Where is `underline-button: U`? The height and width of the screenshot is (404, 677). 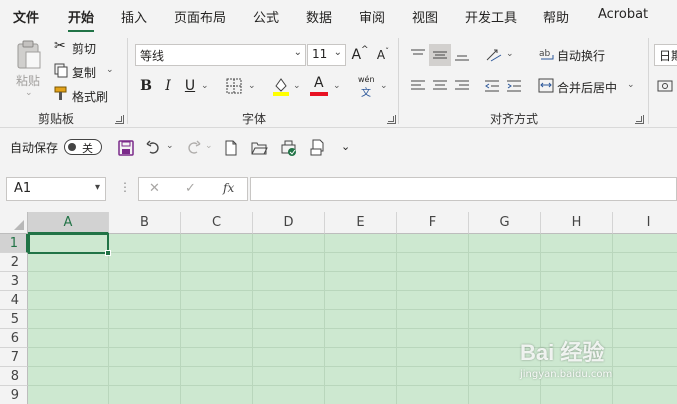 underline-button: U is located at coordinates (190, 86).